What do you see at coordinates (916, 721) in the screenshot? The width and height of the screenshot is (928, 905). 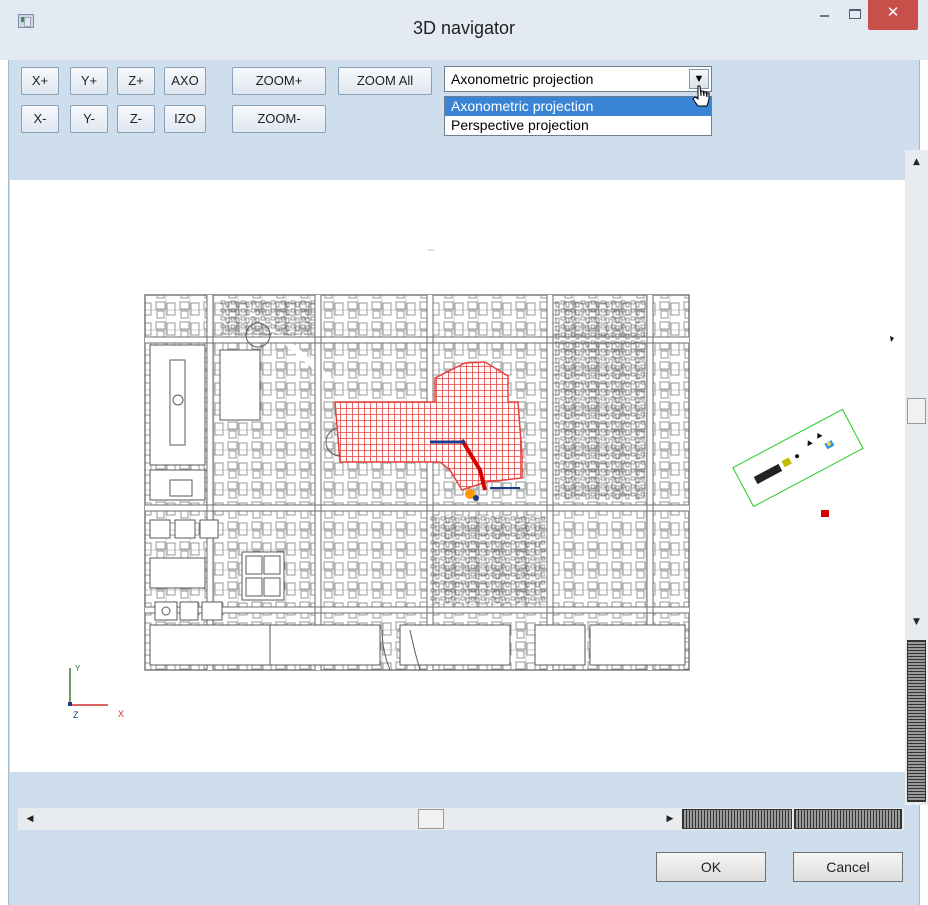 I see `vertical-splitter-handle` at bounding box center [916, 721].